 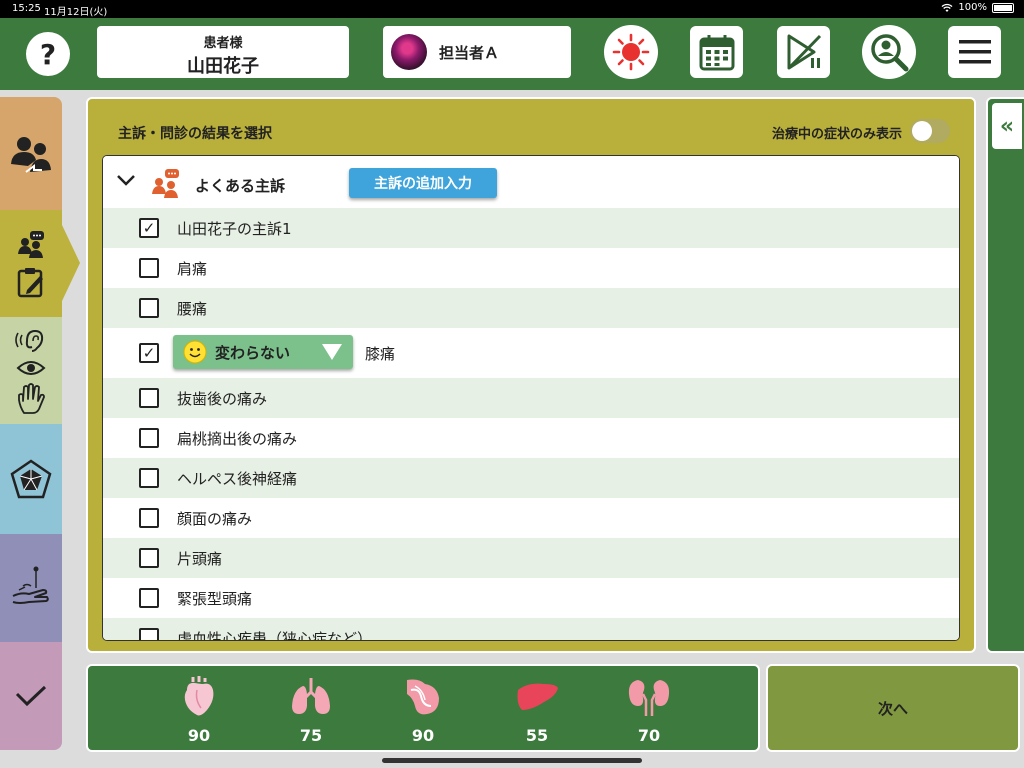 I want to click on battery-percent: 100%, so click(x=972, y=7).